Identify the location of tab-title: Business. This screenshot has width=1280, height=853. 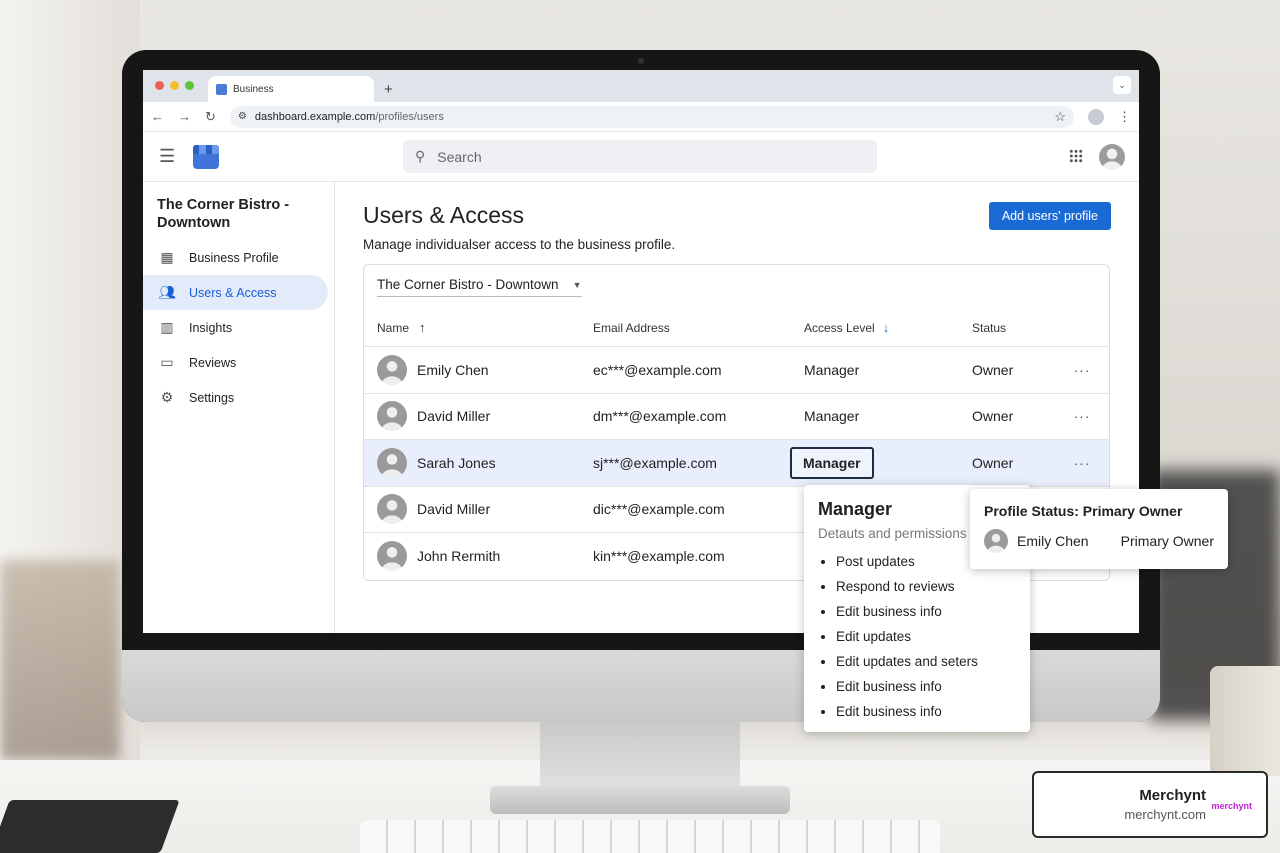
(253, 89).